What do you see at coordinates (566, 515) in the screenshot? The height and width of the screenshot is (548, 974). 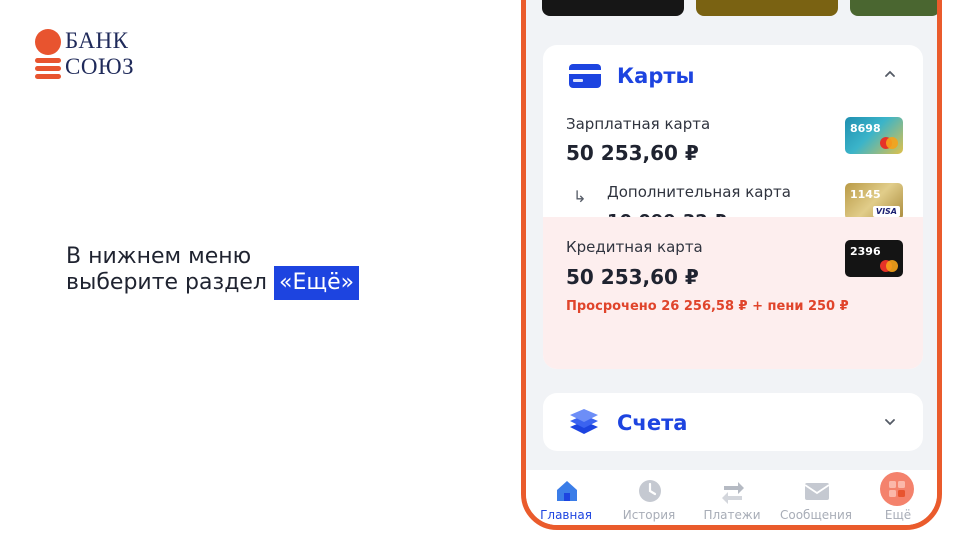 I see `nav-label-home: Главная` at bounding box center [566, 515].